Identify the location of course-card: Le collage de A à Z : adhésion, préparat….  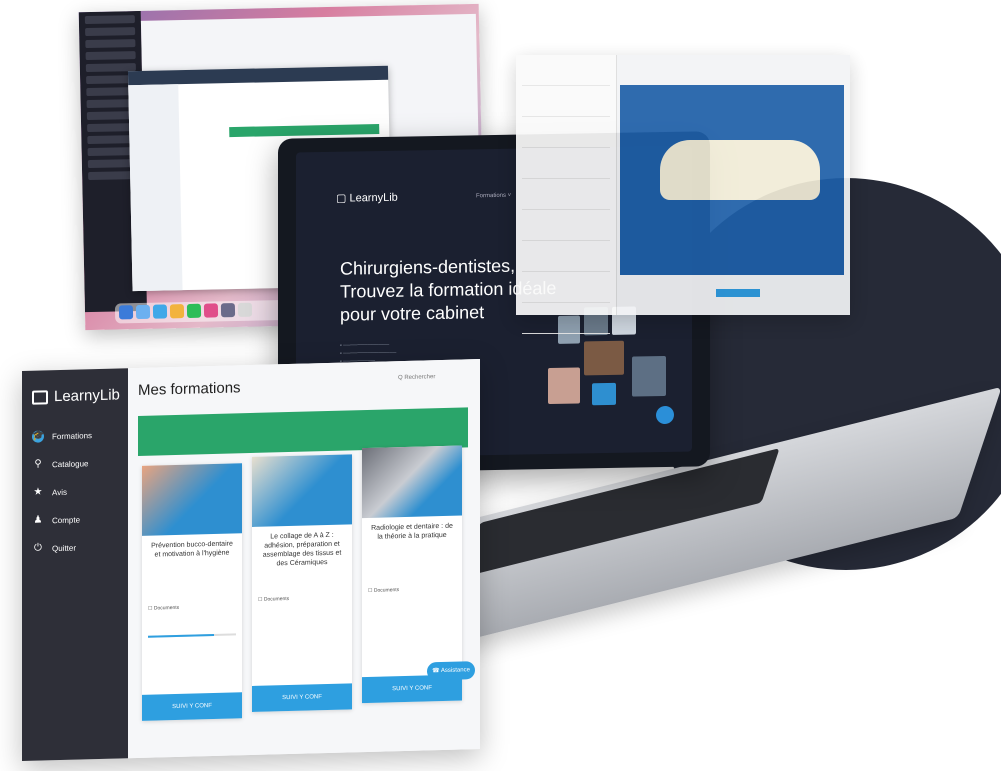
(302, 583).